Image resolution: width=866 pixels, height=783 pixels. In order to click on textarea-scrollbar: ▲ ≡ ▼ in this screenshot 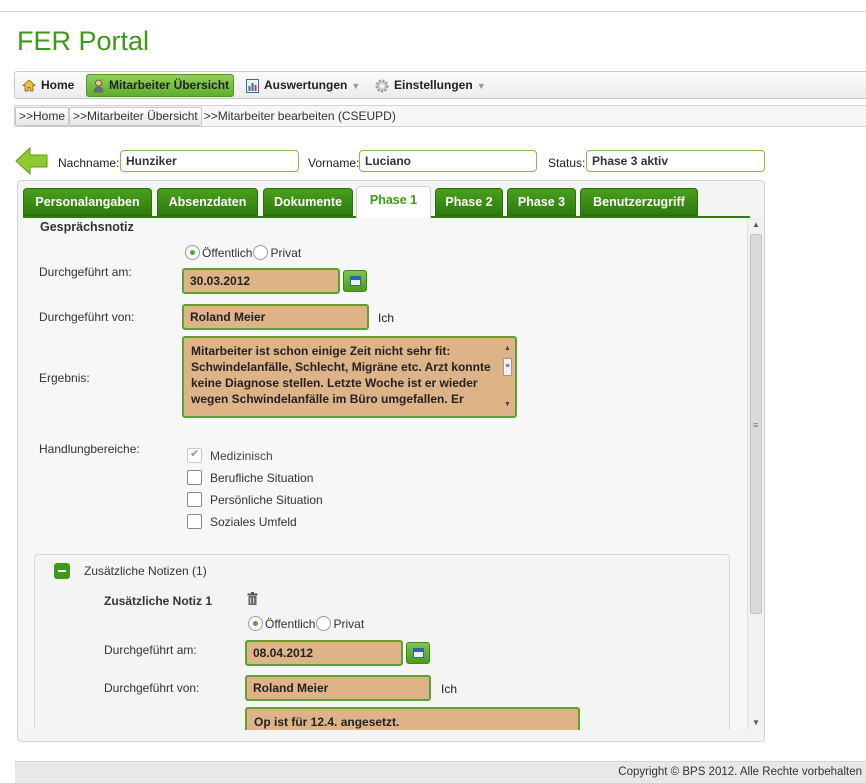, I will do `click(507, 377)`.